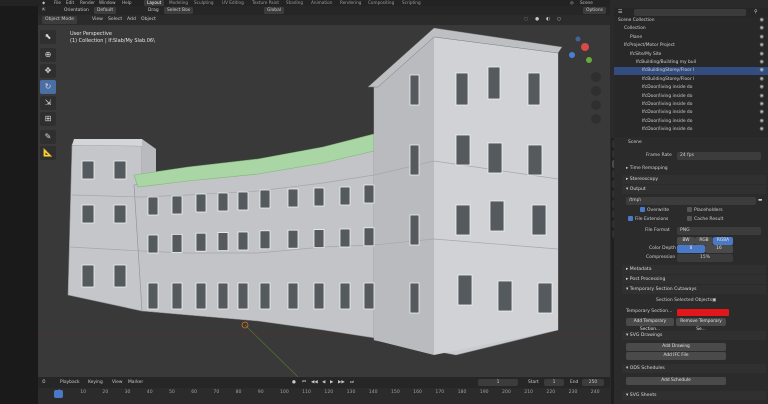  Describe the element at coordinates (48, 55) in the screenshot. I see `move-cursor-icon: ⊕` at that location.